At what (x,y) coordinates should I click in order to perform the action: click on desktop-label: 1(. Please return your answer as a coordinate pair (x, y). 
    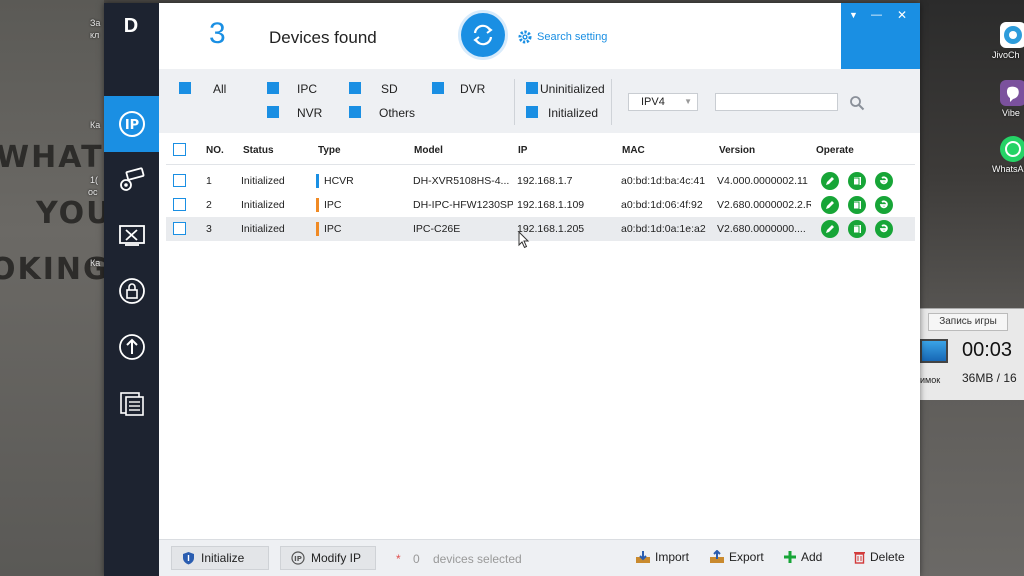
    Looking at the image, I should click on (94, 180).